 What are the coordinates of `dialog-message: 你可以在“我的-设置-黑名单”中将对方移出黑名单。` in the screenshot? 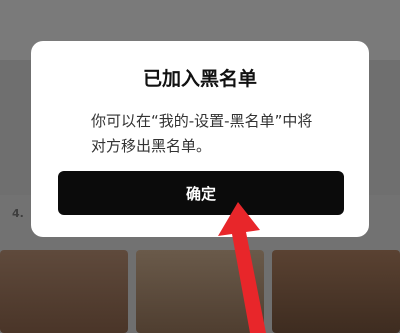 It's located at (202, 133).